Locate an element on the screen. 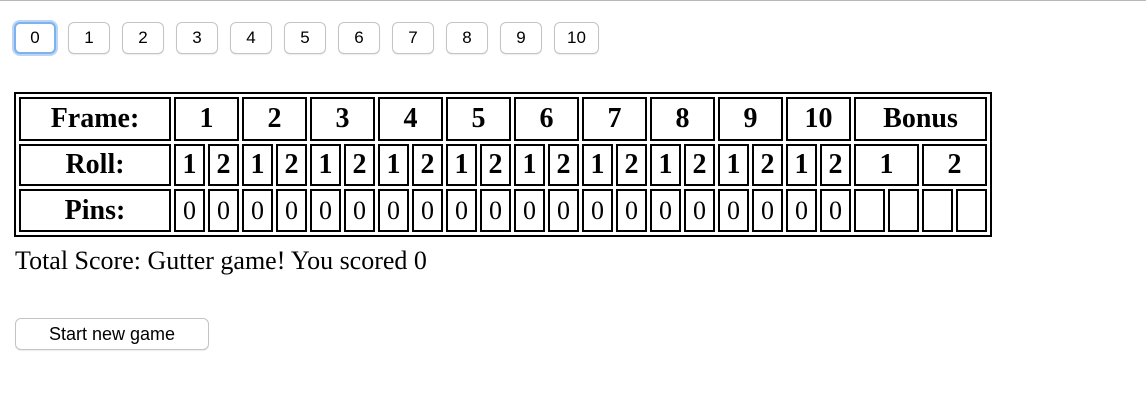 Image resolution: width=1146 pixels, height=400 pixels. pin-button-2: 2 is located at coordinates (143, 38).